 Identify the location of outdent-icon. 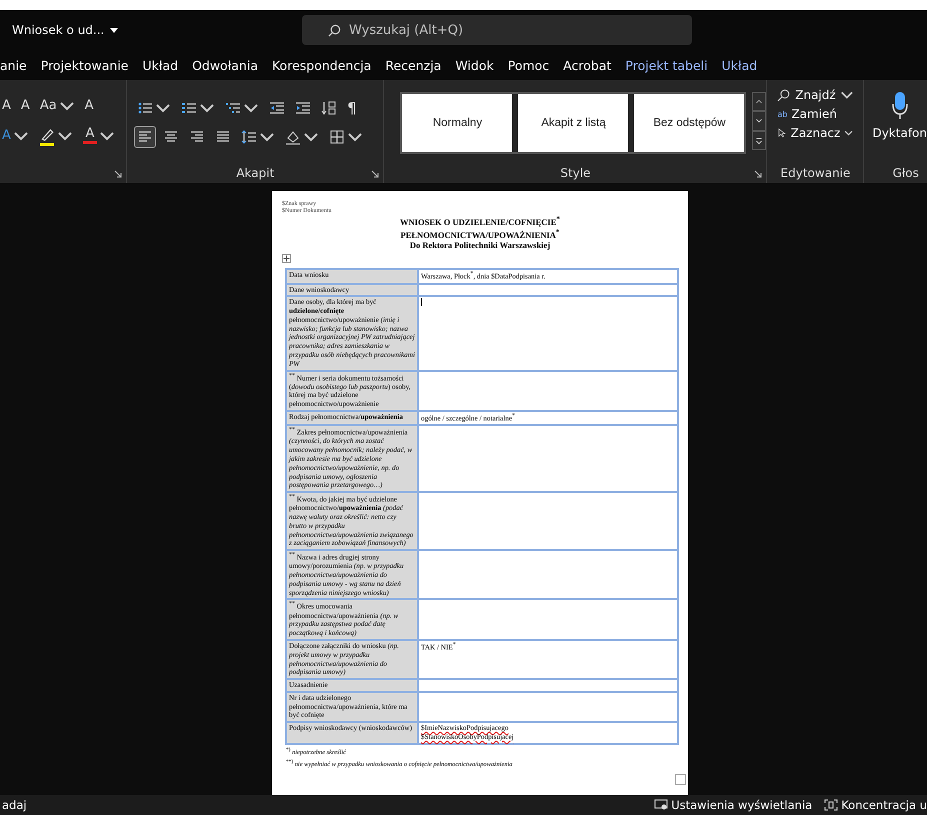
(277, 108).